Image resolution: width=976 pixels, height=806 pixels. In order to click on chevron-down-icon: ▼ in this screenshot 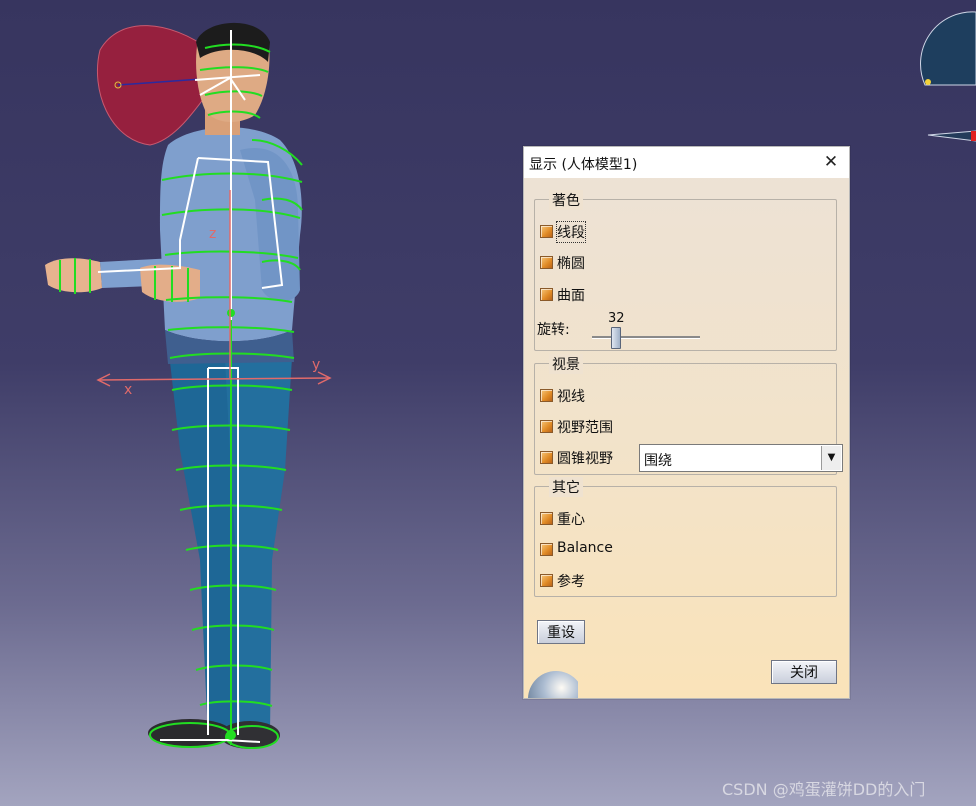, I will do `click(831, 458)`.